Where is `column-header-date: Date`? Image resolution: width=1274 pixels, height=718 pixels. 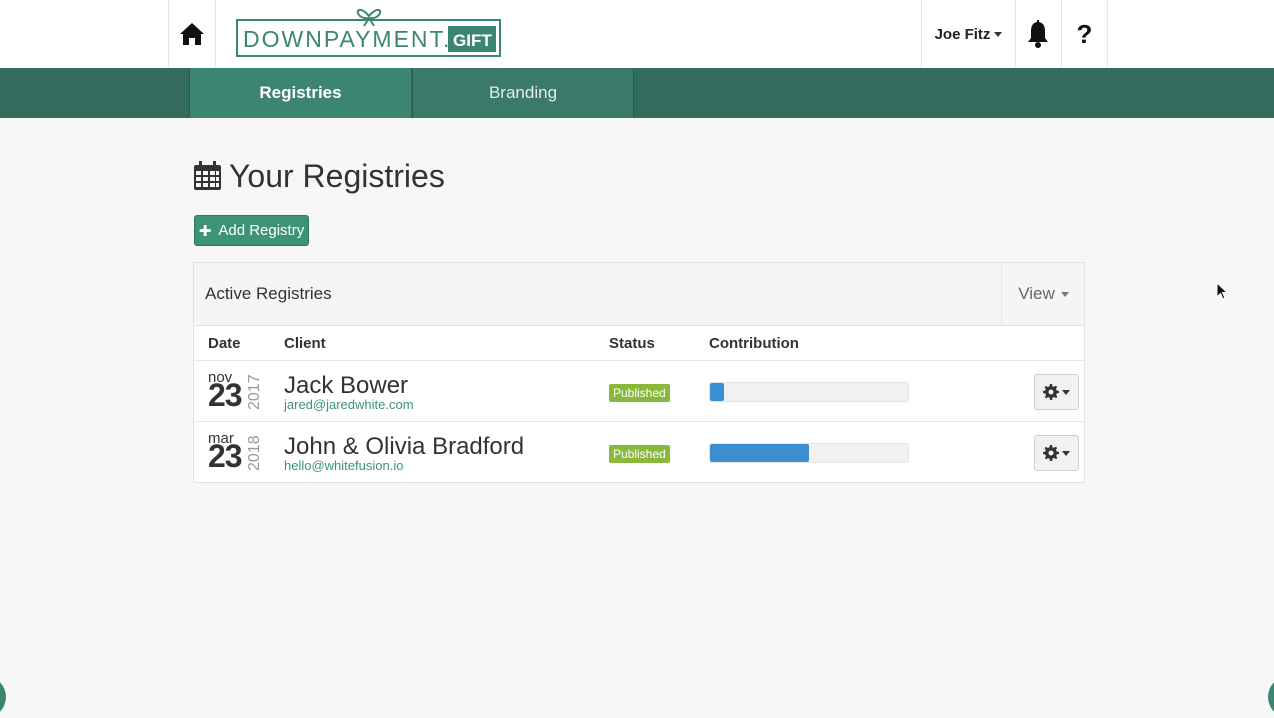 column-header-date: Date is located at coordinates (224, 343).